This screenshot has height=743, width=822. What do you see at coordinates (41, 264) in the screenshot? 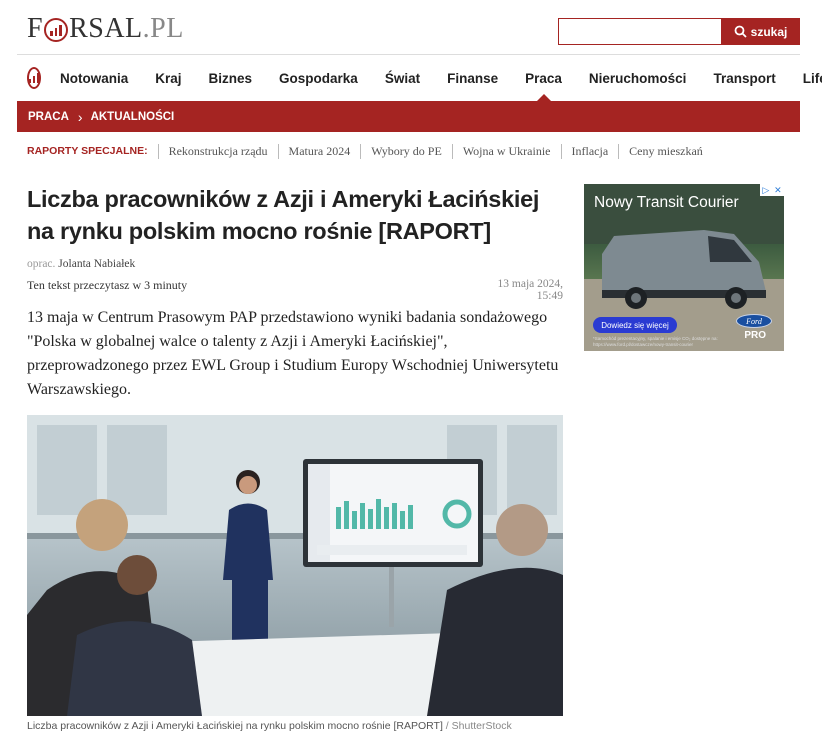
I see `author-prefix: oprac.` at bounding box center [41, 264].